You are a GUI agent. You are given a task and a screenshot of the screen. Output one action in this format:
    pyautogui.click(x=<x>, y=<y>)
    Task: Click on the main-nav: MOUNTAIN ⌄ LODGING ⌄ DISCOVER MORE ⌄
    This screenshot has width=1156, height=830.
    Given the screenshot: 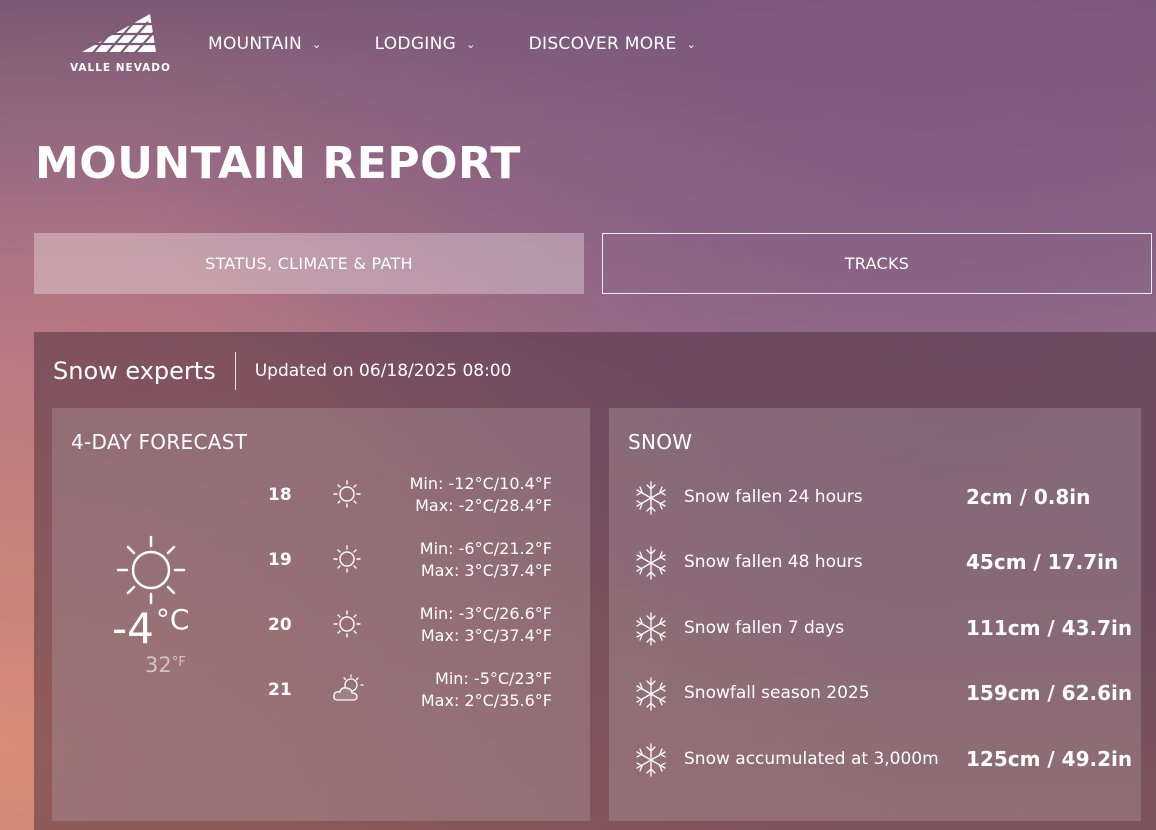 What is the action you would take?
    pyautogui.click(x=478, y=44)
    